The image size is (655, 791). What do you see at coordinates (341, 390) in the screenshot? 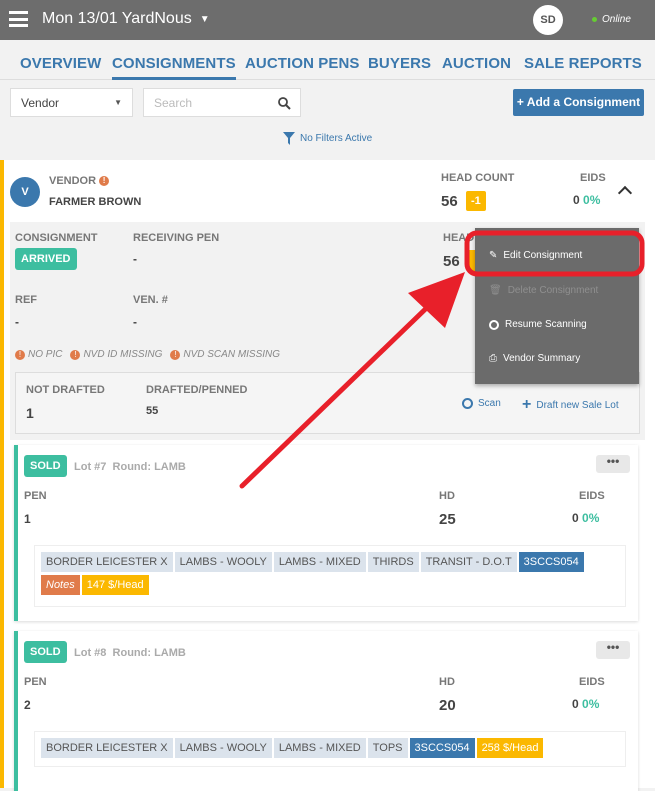
I see `annotation-arrow-shaft` at bounding box center [341, 390].